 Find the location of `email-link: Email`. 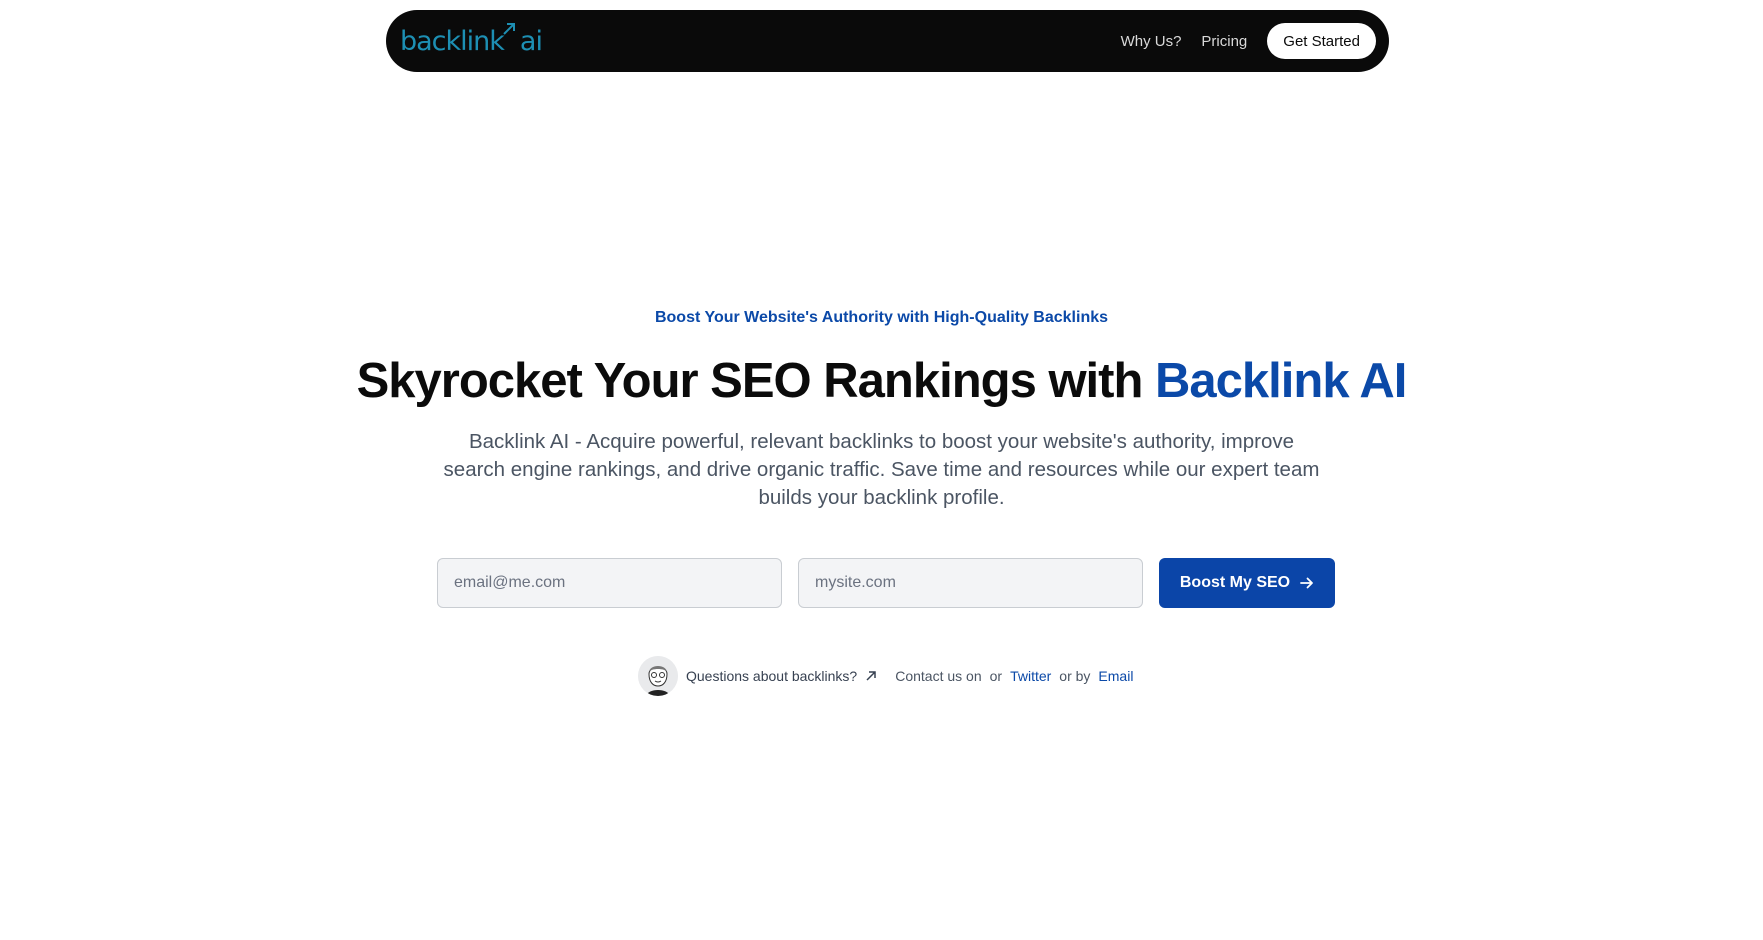

email-link: Email is located at coordinates (1115, 676).